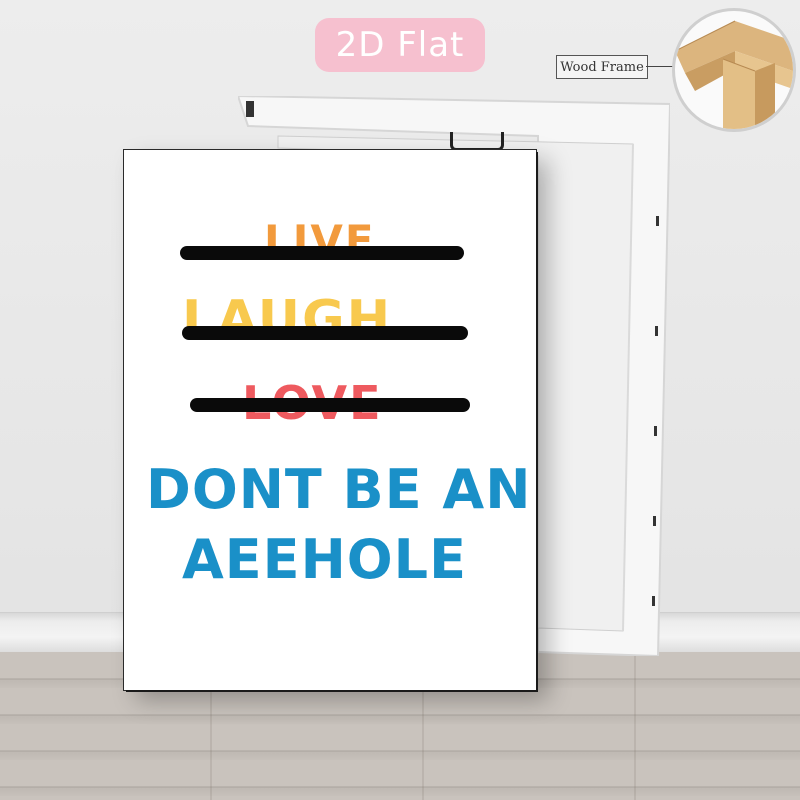  What do you see at coordinates (400, 45) in the screenshot?
I see `format-badge: 2D Flat` at bounding box center [400, 45].